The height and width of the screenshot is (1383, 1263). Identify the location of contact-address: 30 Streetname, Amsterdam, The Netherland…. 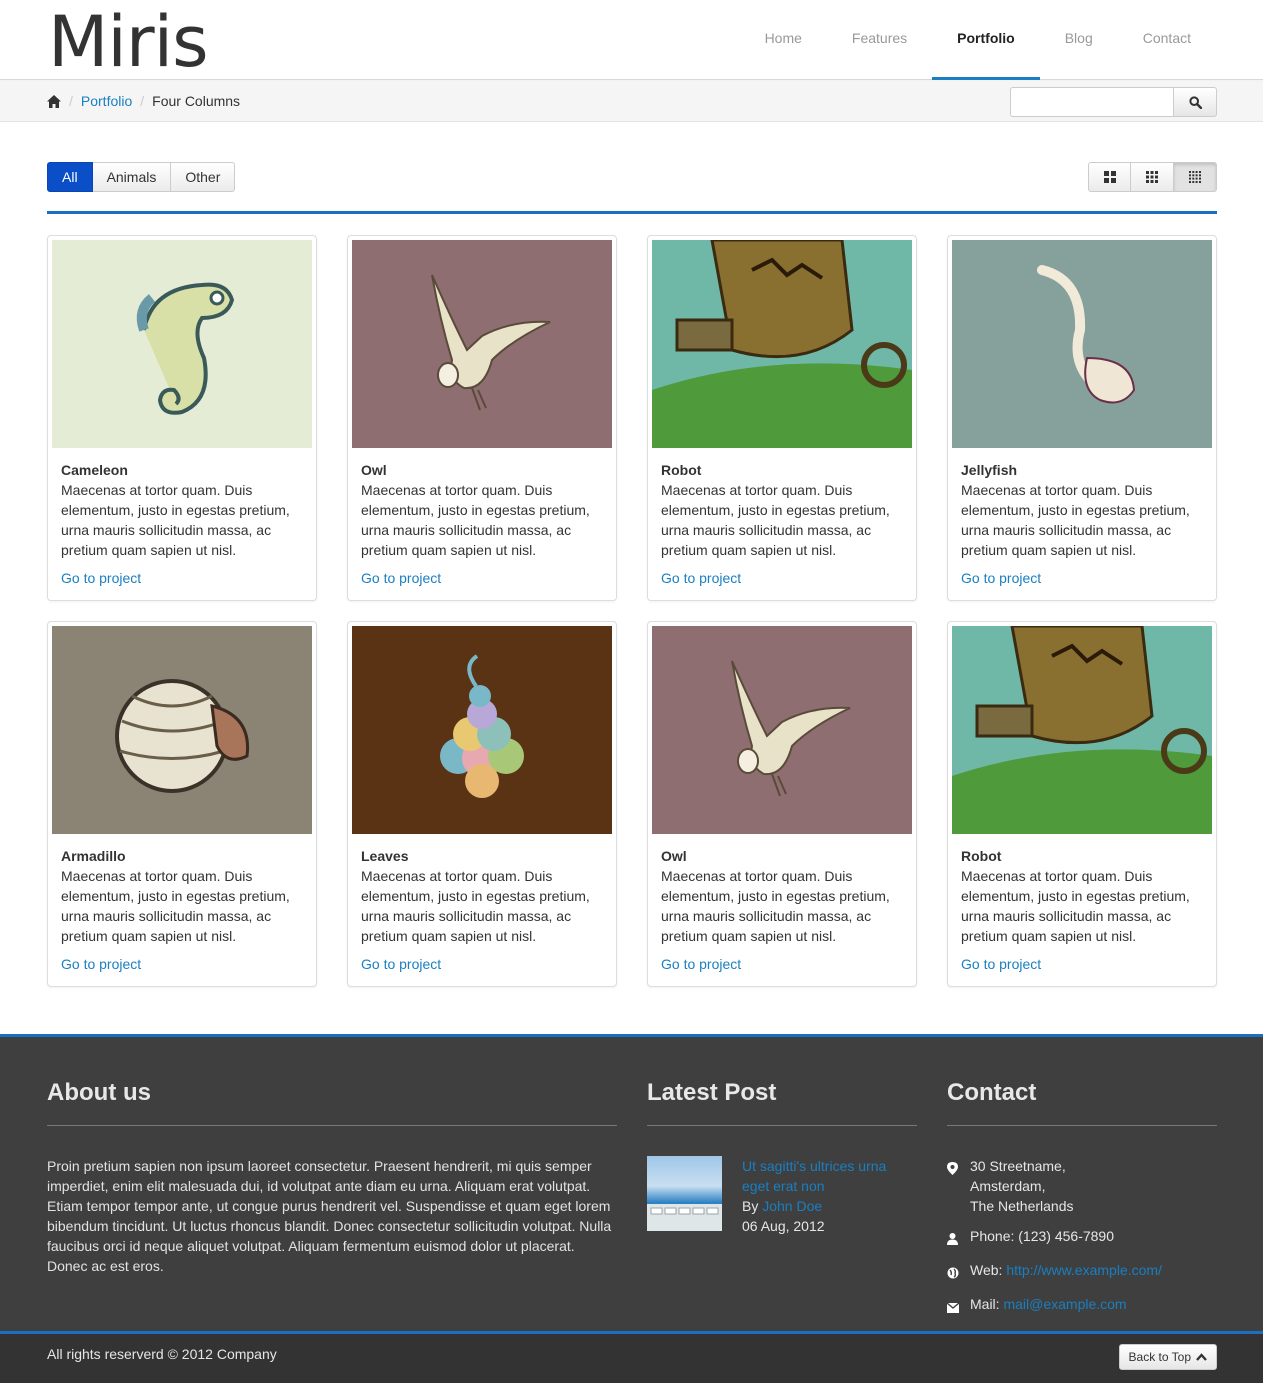
(1082, 1186).